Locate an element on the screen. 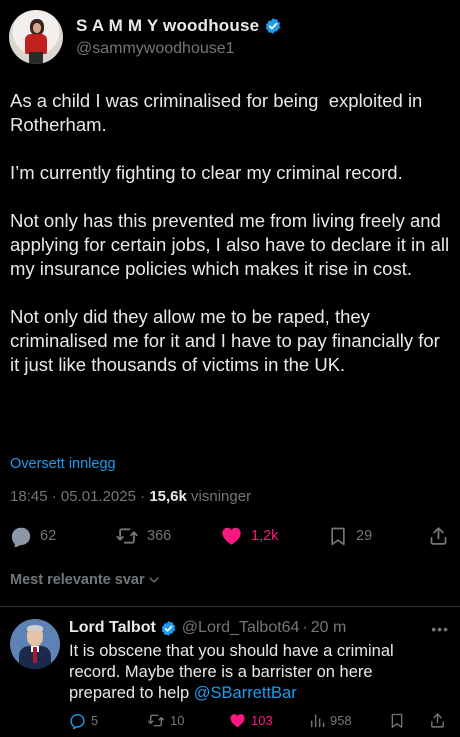 Image resolution: width=460 pixels, height=737 pixels. author-handle: @sammywoodhouse1 is located at coordinates (179, 49).